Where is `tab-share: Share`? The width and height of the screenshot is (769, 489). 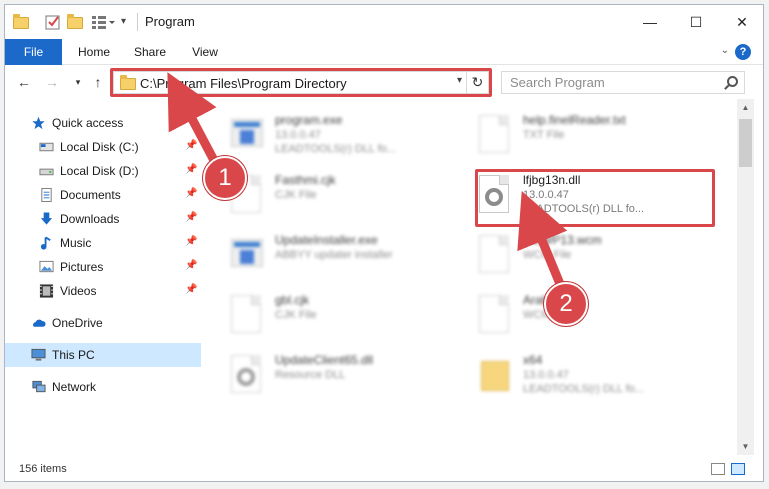 tab-share: Share is located at coordinates (150, 52).